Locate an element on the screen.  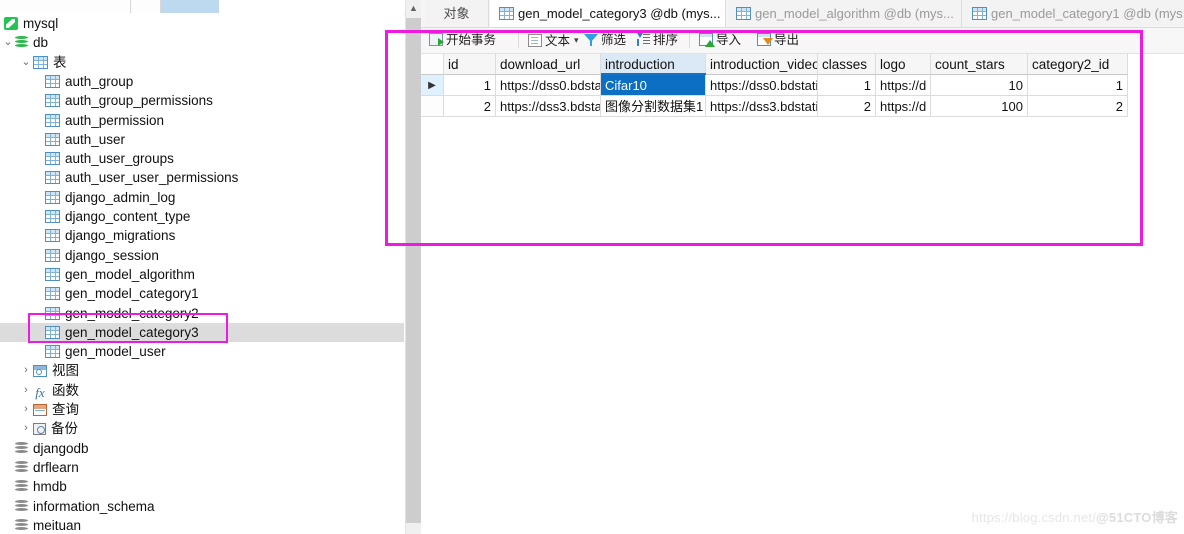
tree-item-meituan: meituan is located at coordinates (202, 525).